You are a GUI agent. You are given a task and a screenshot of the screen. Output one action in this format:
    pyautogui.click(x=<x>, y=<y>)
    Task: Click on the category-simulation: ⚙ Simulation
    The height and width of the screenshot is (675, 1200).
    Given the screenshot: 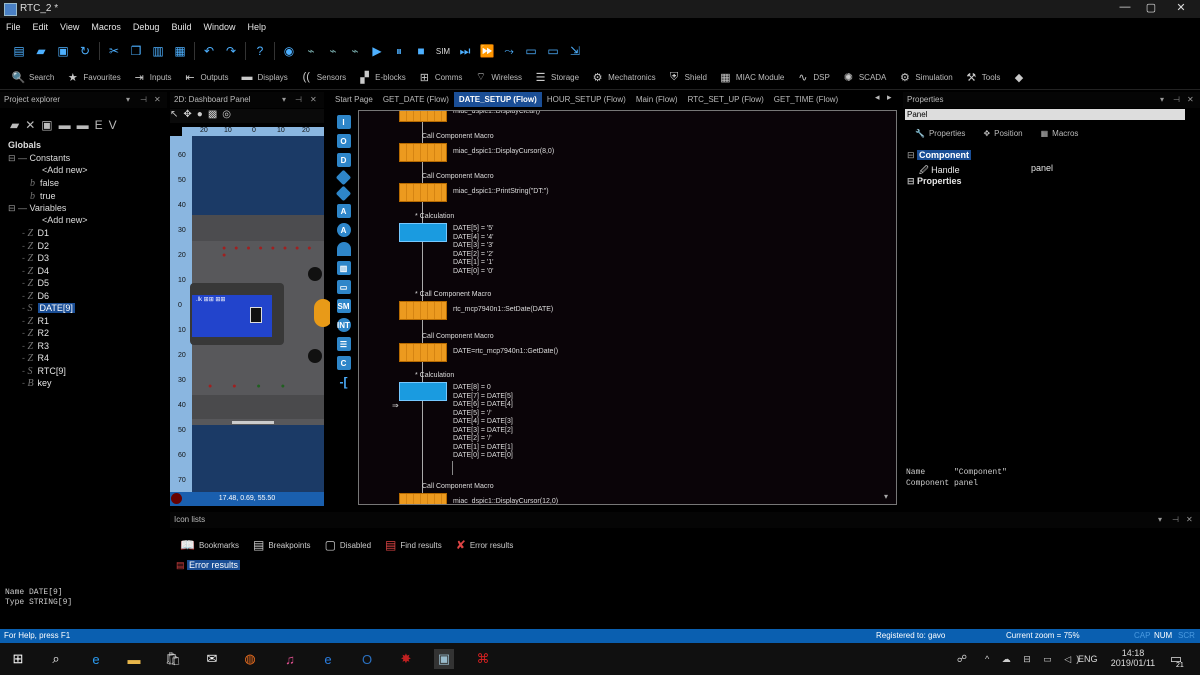 What is the action you would take?
    pyautogui.click(x=925, y=77)
    